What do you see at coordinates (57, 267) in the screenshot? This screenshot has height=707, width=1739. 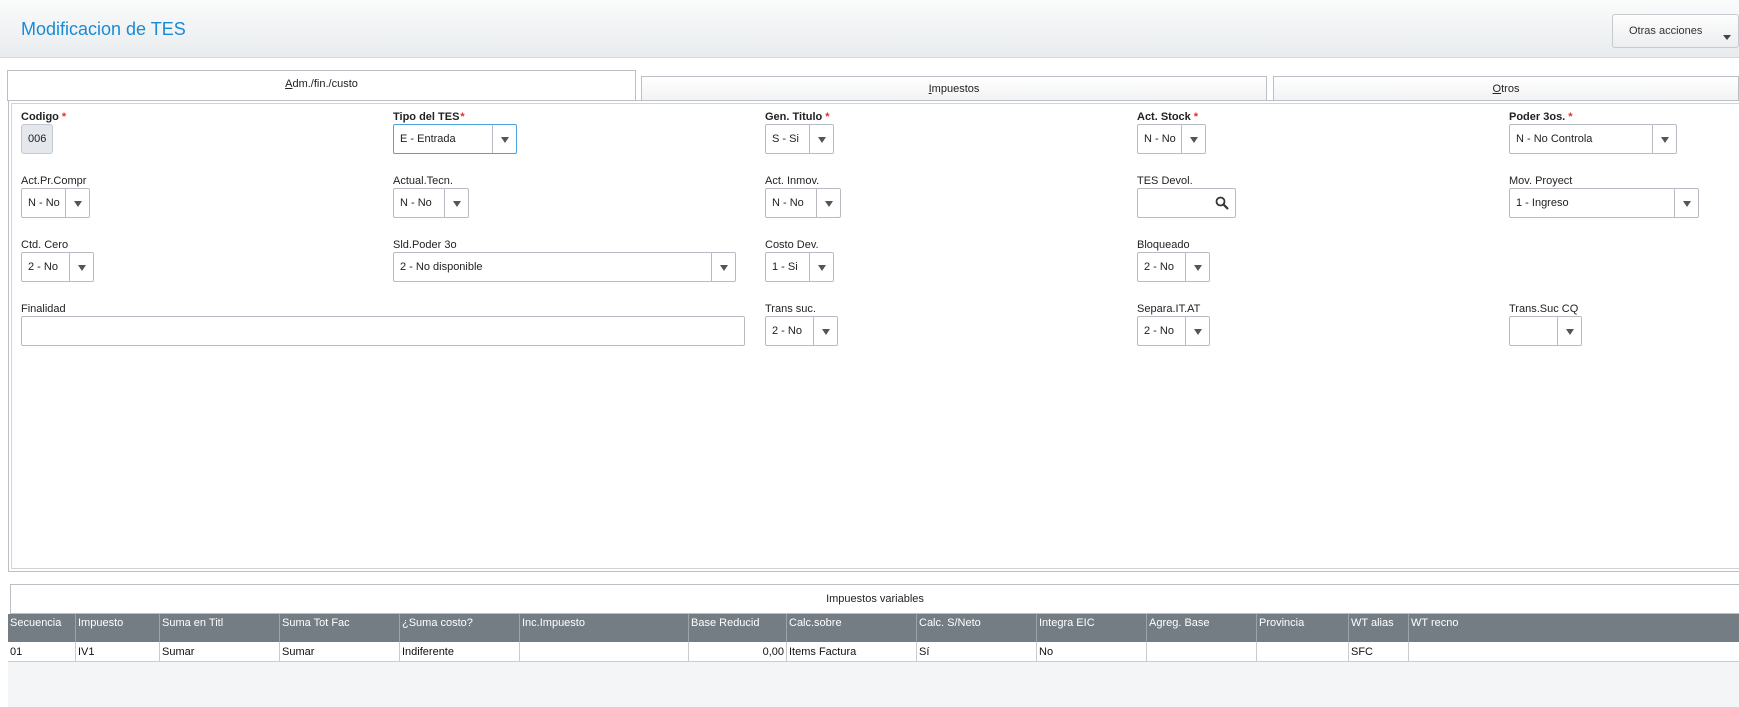 I see `ctd-cero-select: 2 - No` at bounding box center [57, 267].